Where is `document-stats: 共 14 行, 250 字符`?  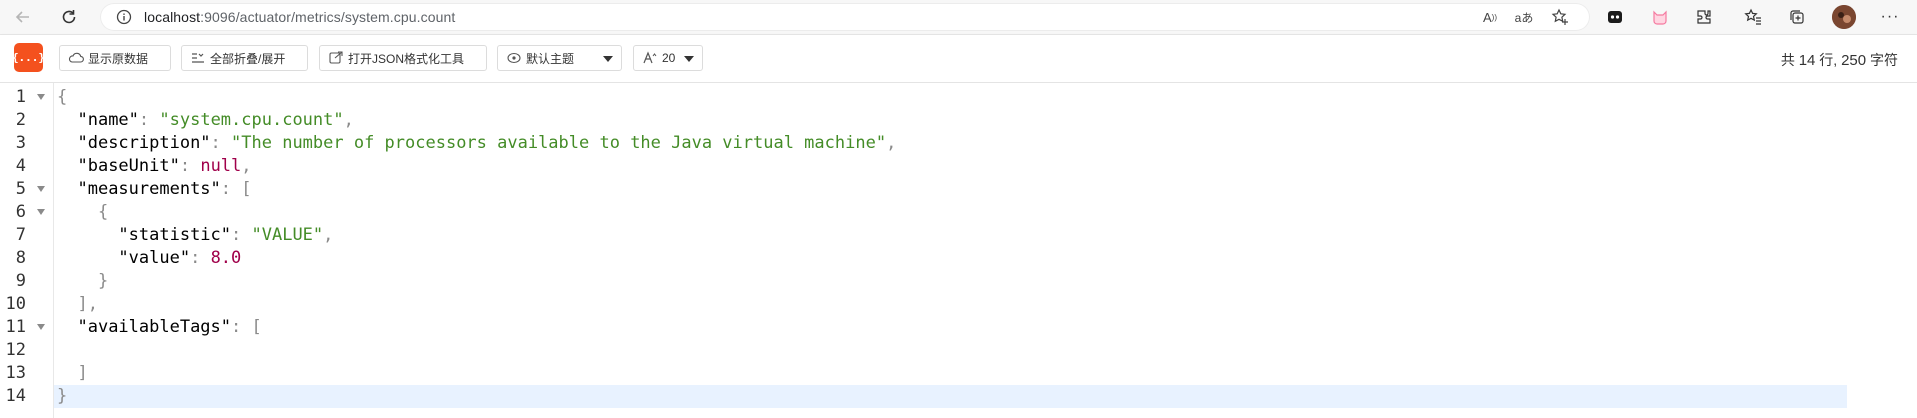
document-stats: 共 14 行, 250 字符 is located at coordinates (1839, 60).